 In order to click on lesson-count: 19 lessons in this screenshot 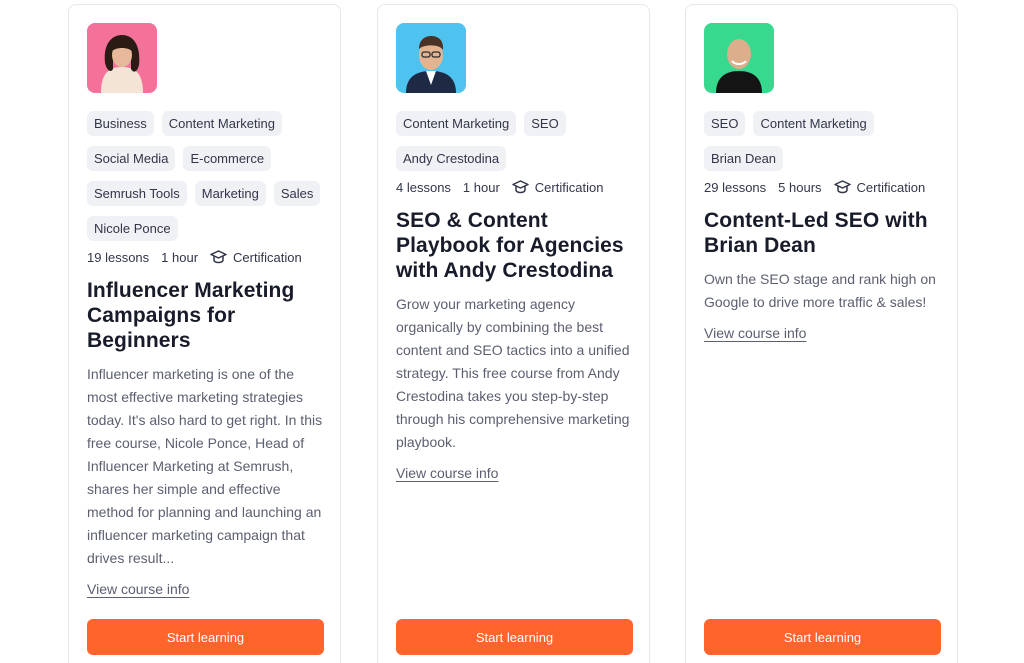, I will do `click(118, 257)`.